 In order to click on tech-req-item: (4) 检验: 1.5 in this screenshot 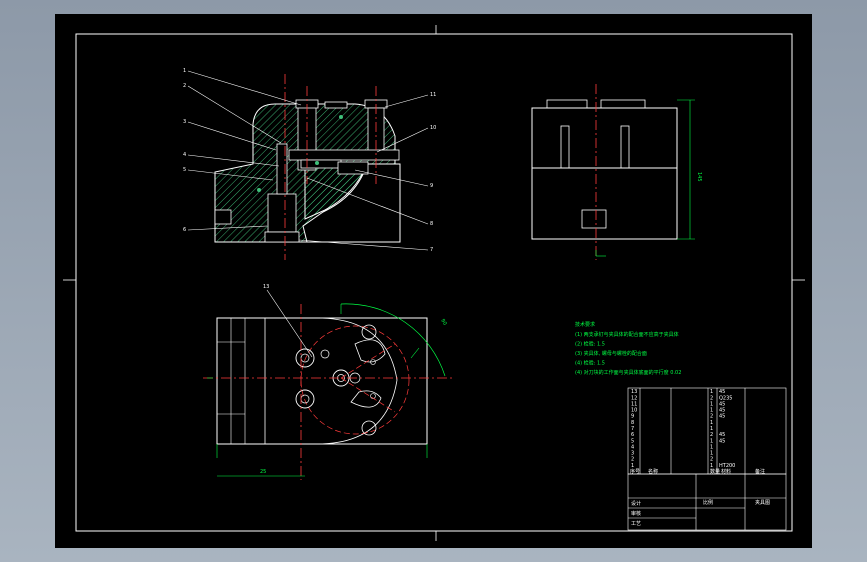, I will do `click(590, 363)`.